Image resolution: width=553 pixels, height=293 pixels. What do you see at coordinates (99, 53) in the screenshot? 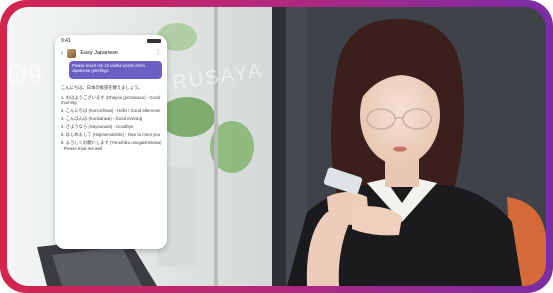
I see `chat-title: Easy Japanese` at bounding box center [99, 53].